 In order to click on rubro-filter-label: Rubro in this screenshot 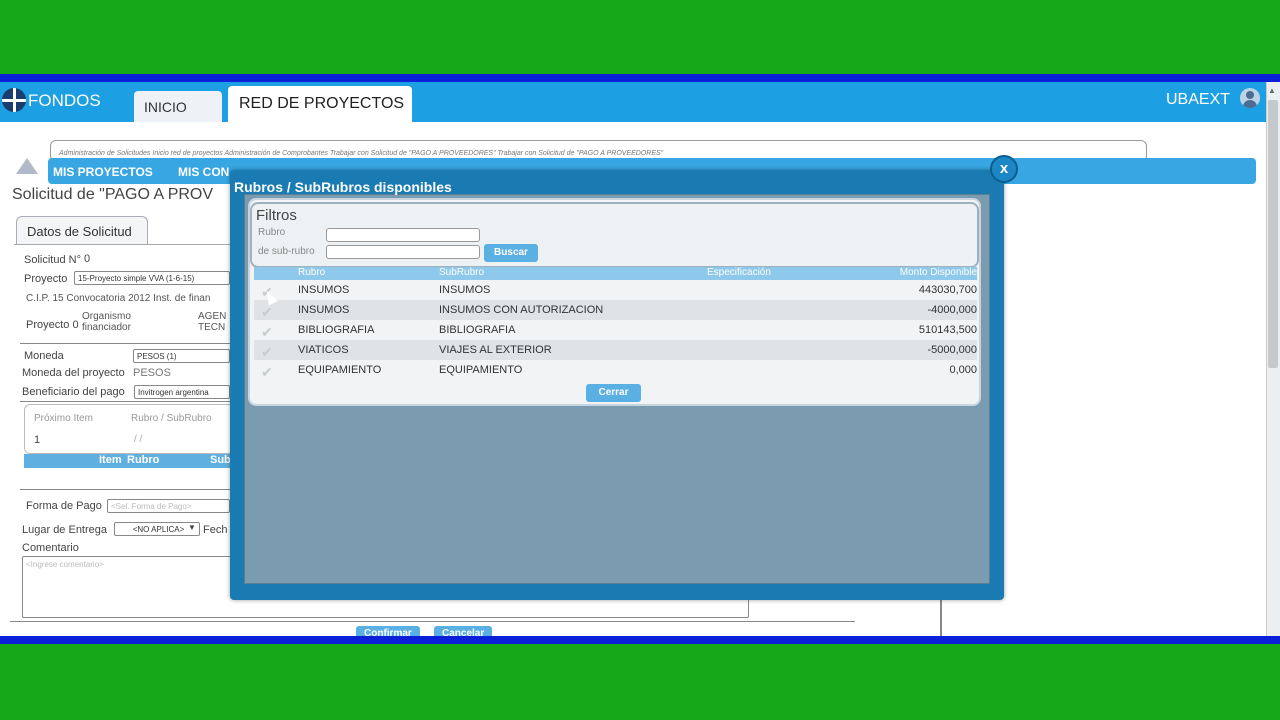, I will do `click(272, 232)`.